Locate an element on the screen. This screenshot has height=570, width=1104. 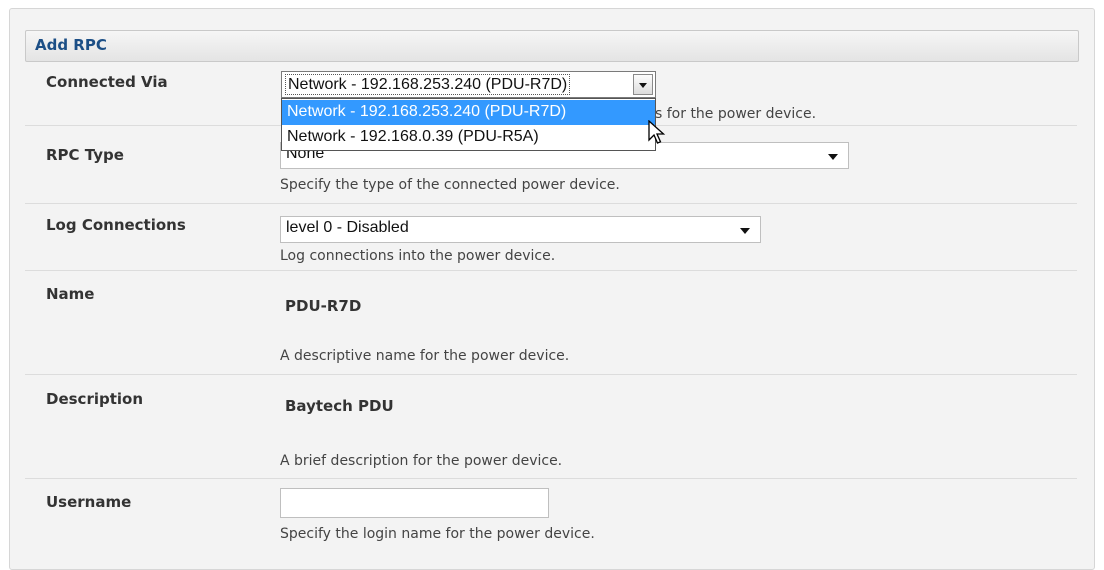
connected-via-label: Connected Via is located at coordinates (107, 82).